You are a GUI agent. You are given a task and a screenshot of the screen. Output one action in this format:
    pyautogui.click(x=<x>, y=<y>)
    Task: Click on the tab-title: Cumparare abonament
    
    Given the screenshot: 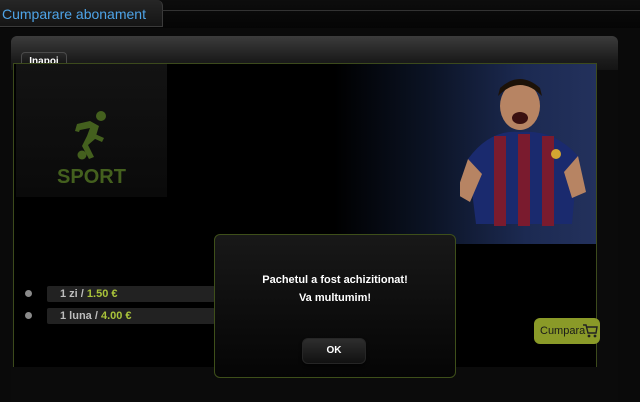 What is the action you would take?
    pyautogui.click(x=74, y=14)
    